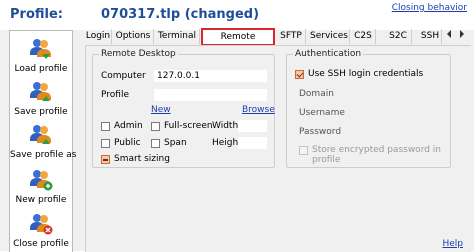 The width and height of the screenshot is (474, 252). Describe the element at coordinates (40, 91) in the screenshot. I see `save-profile-icon` at that location.